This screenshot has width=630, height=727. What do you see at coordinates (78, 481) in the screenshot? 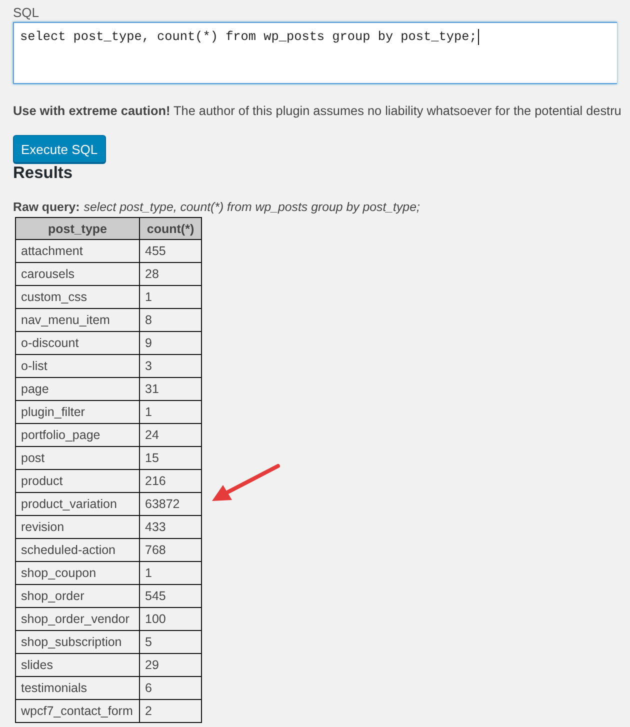
I see `table-cell: product` at bounding box center [78, 481].